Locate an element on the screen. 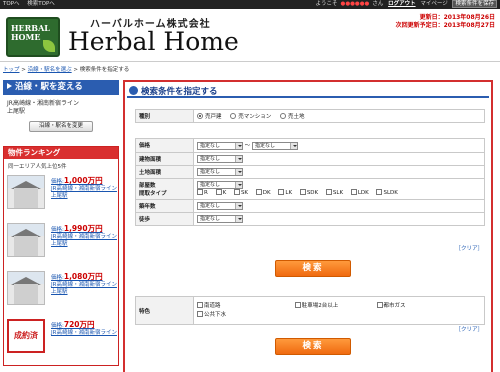 The height and width of the screenshot is (372, 500). page-title: 検索条件を指定する is located at coordinates (179, 92).